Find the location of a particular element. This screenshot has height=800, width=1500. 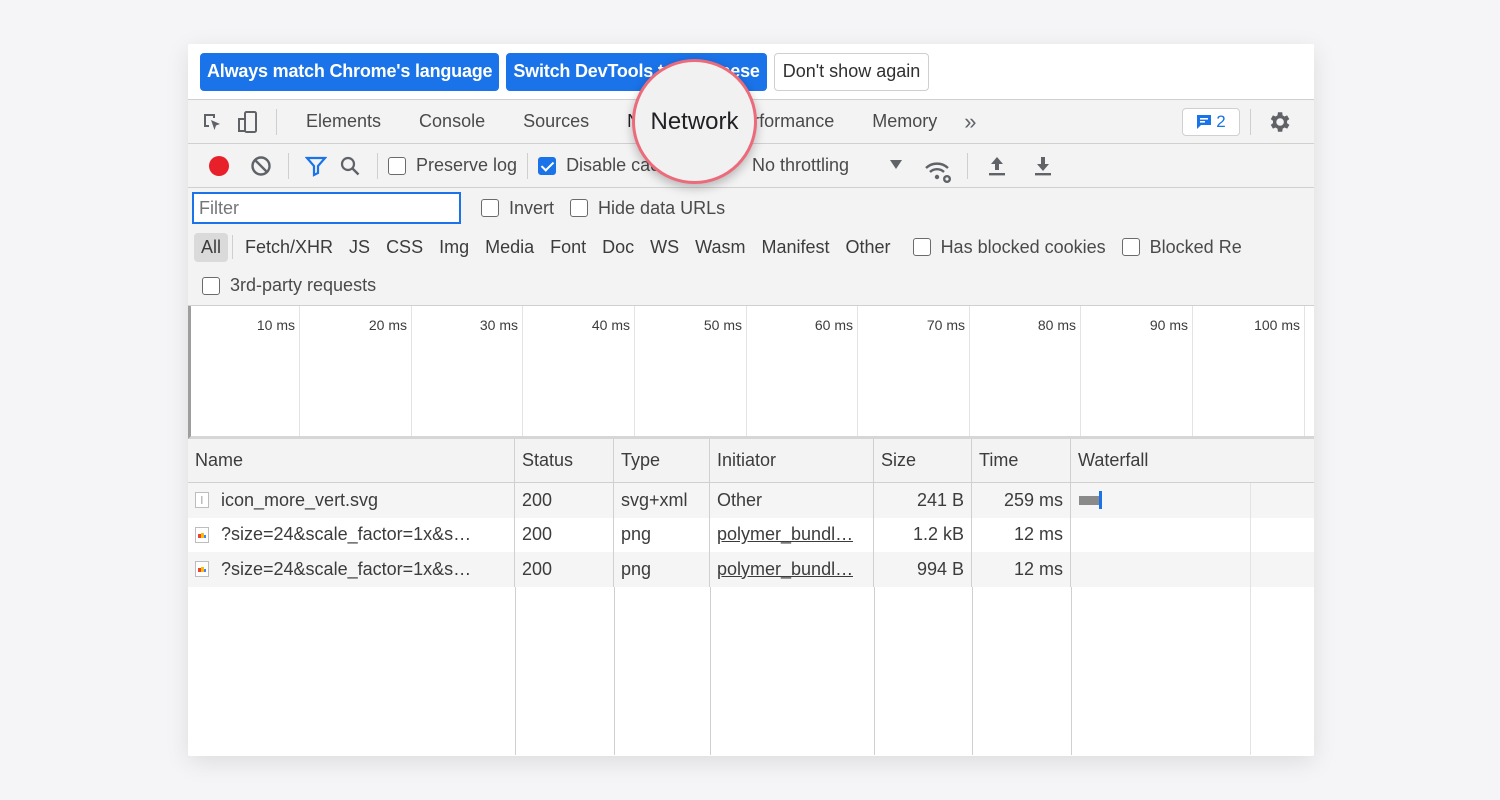

inspect-element-icon is located at coordinates (212, 122).